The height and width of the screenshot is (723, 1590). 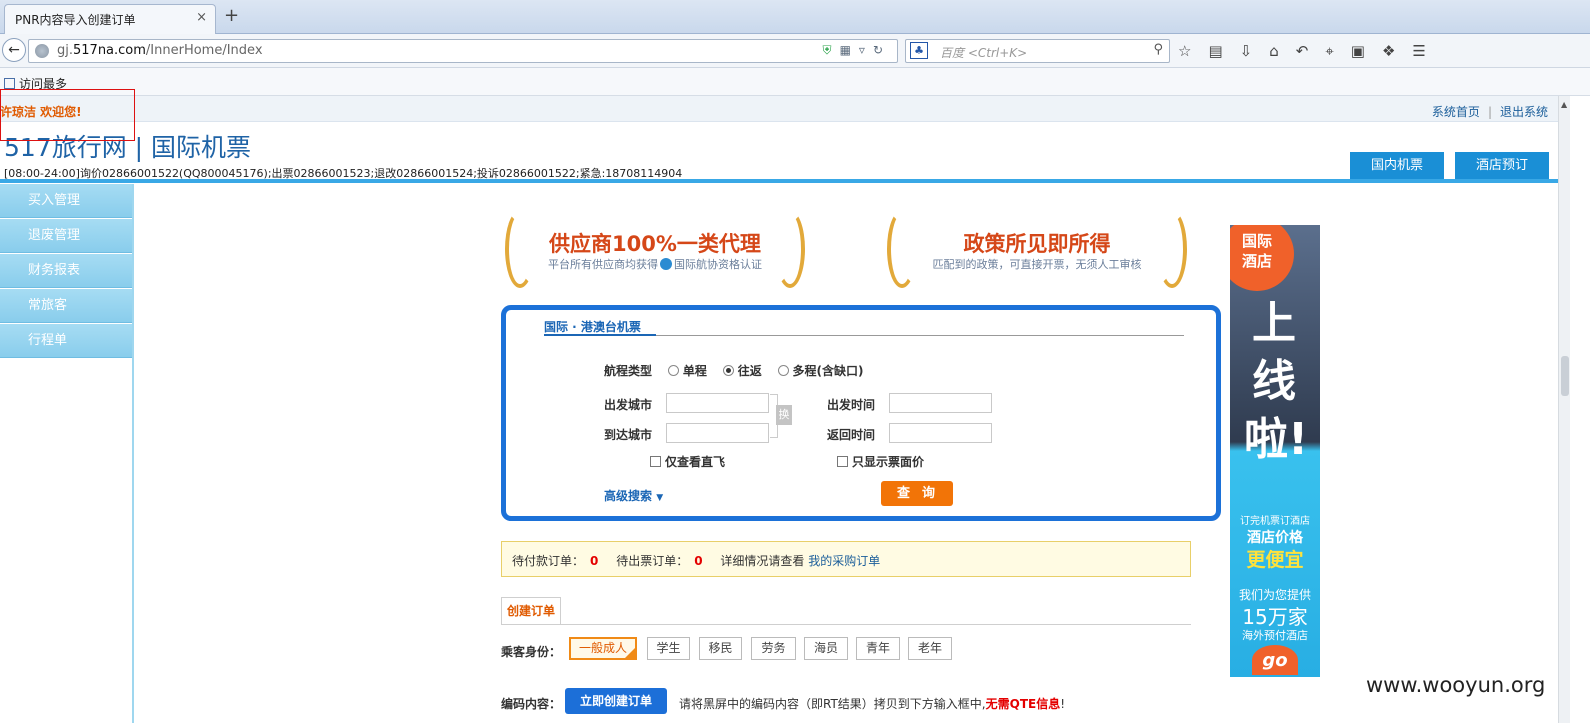 What do you see at coordinates (1037, 251) in the screenshot?
I see `promo-policy: 政策所见即所得 匹配到的政策，可直接开票，无须人工审核` at bounding box center [1037, 251].